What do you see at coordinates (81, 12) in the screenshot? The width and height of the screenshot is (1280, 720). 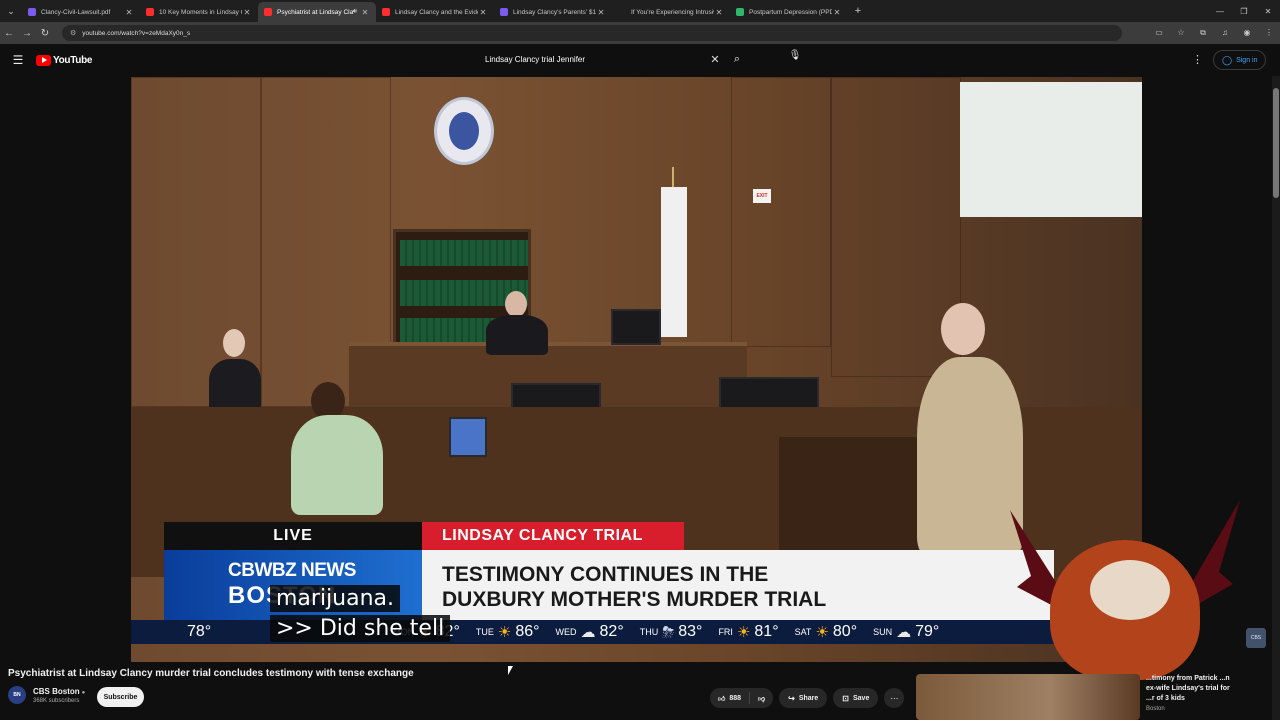 I see `browser-tab: Clancy-Civil-Lawsuit.pdf ✕` at bounding box center [81, 12].